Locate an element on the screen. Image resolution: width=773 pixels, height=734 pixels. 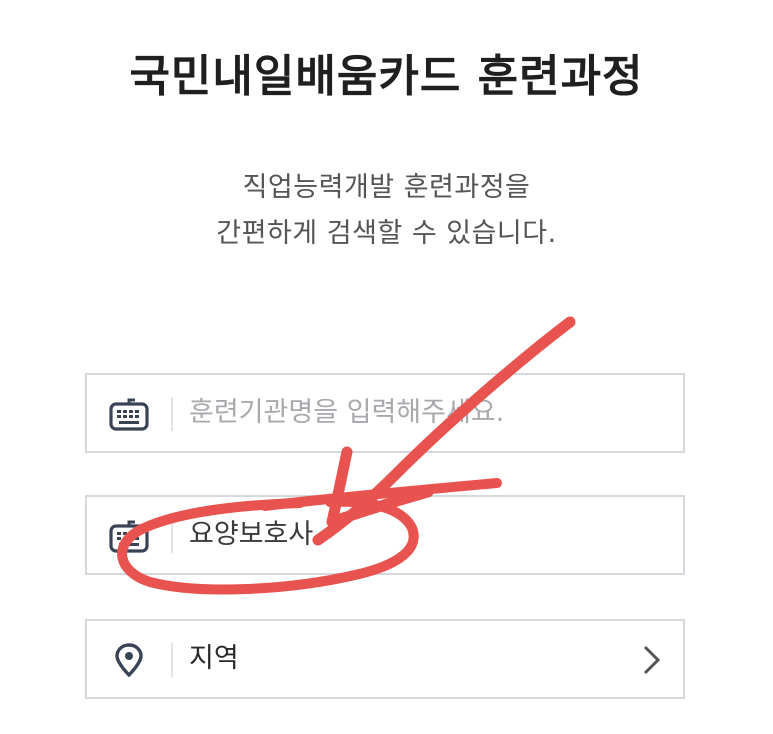
location-pin-icon is located at coordinates (129, 660).